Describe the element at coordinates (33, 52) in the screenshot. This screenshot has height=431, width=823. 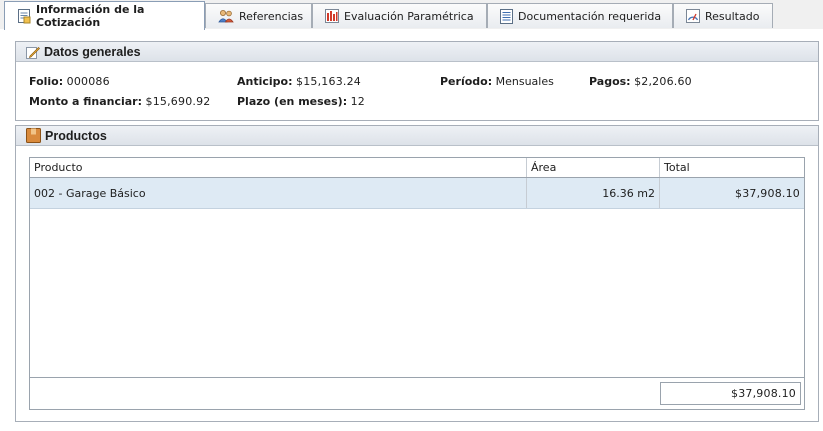
I see `edit-pencil-icon` at that location.